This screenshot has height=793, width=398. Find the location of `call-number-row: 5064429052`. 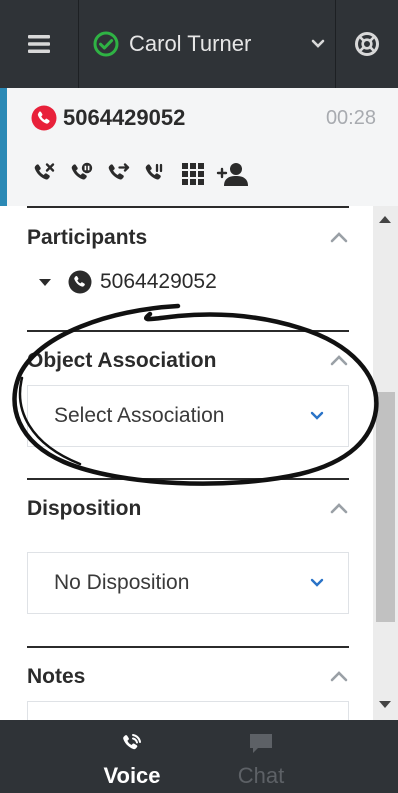

call-number-row: 5064429052 is located at coordinates (108, 118).